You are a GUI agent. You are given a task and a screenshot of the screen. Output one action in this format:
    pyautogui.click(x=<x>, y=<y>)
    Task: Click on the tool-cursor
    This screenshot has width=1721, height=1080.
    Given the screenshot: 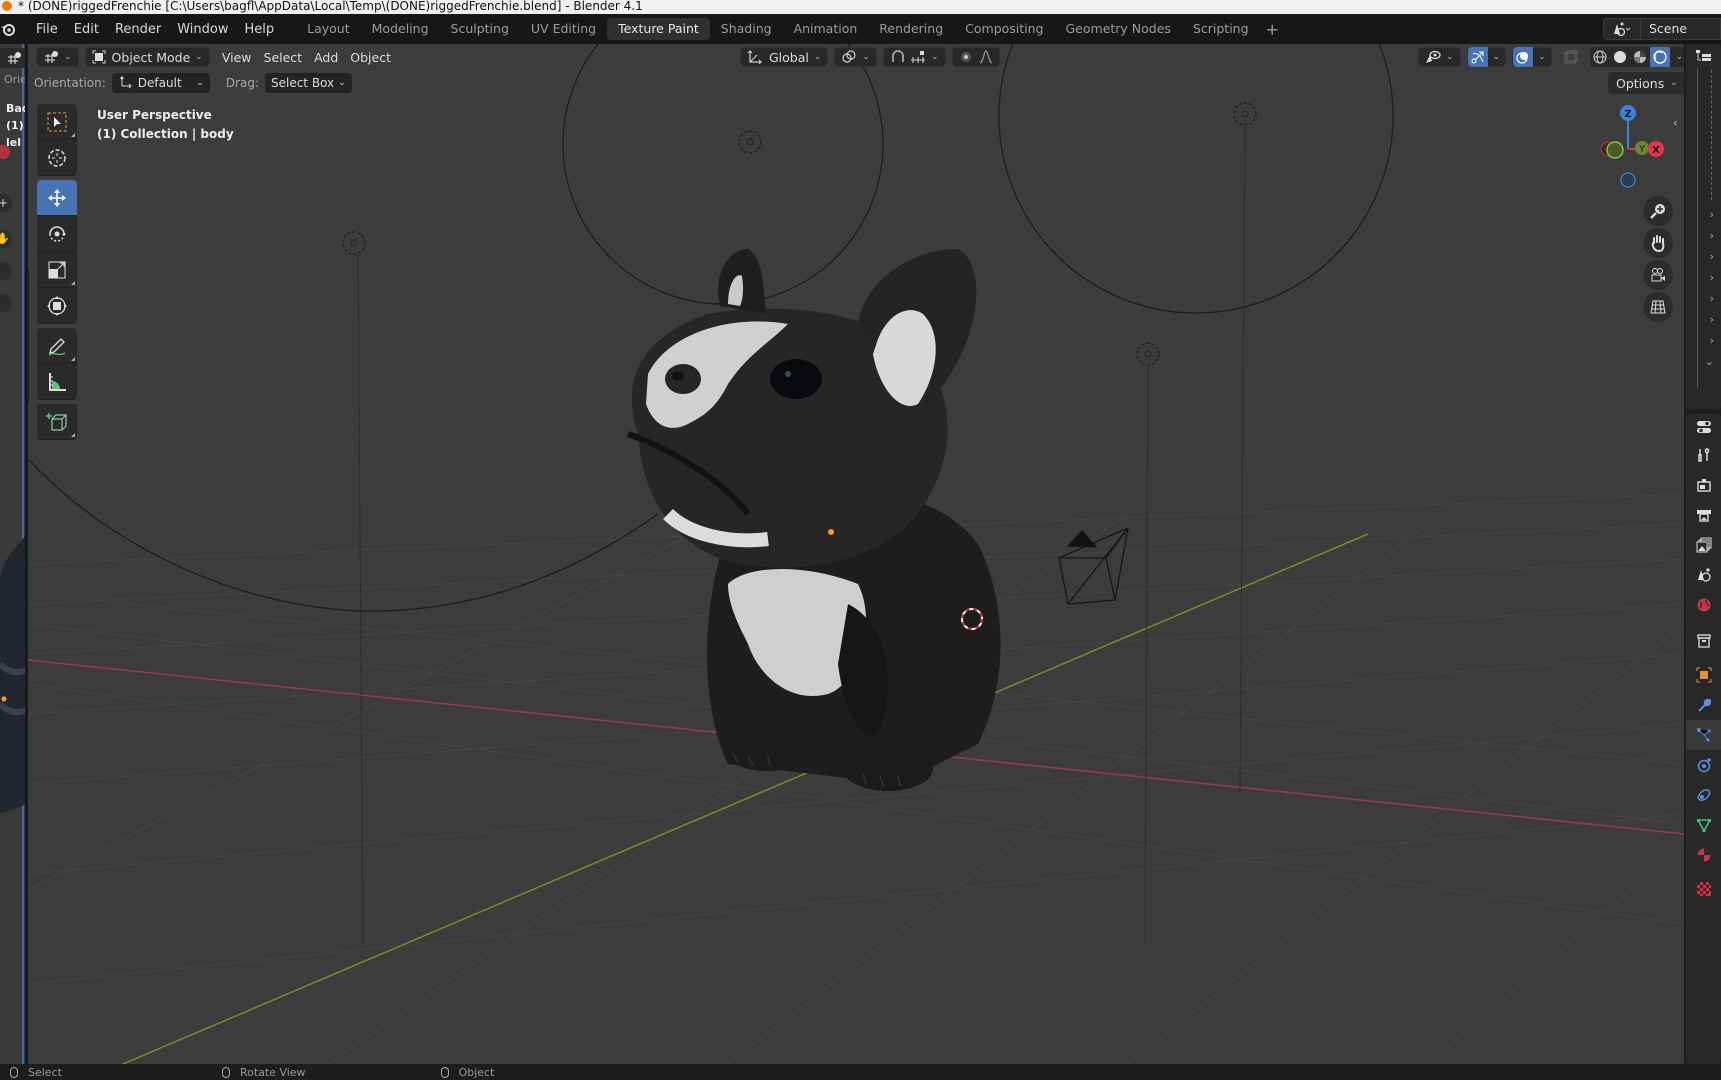 What is the action you would take?
    pyautogui.click(x=57, y=158)
    